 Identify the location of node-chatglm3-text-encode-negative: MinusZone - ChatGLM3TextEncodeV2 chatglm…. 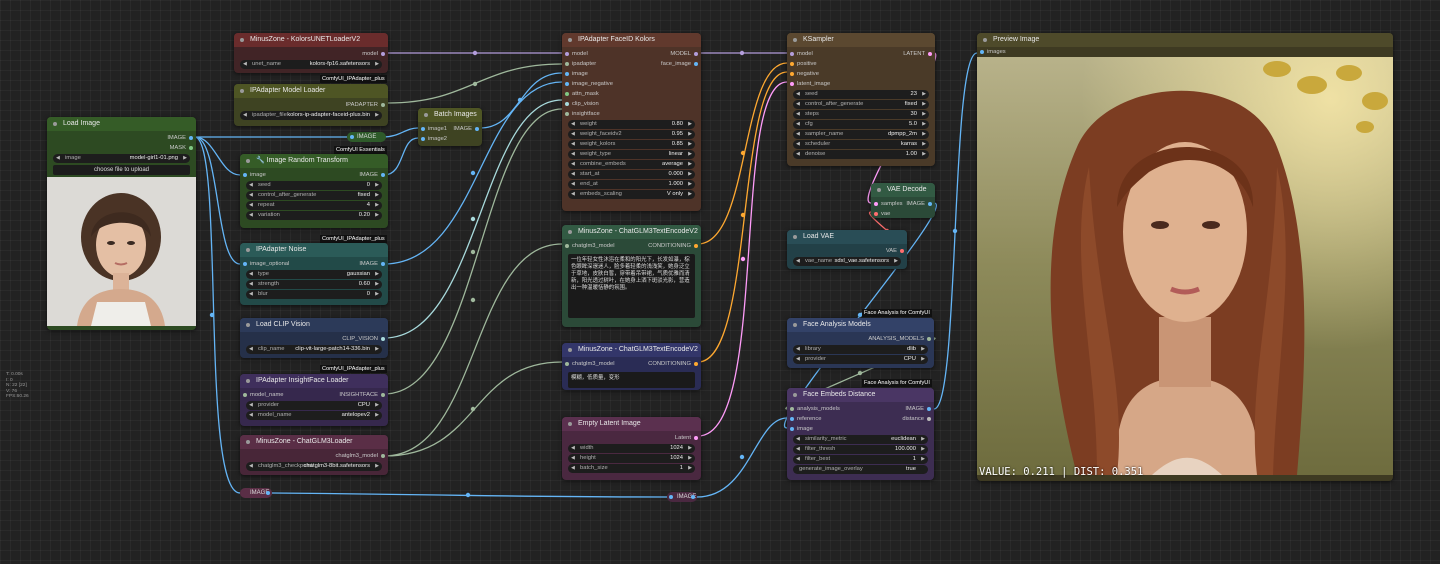
(631, 366).